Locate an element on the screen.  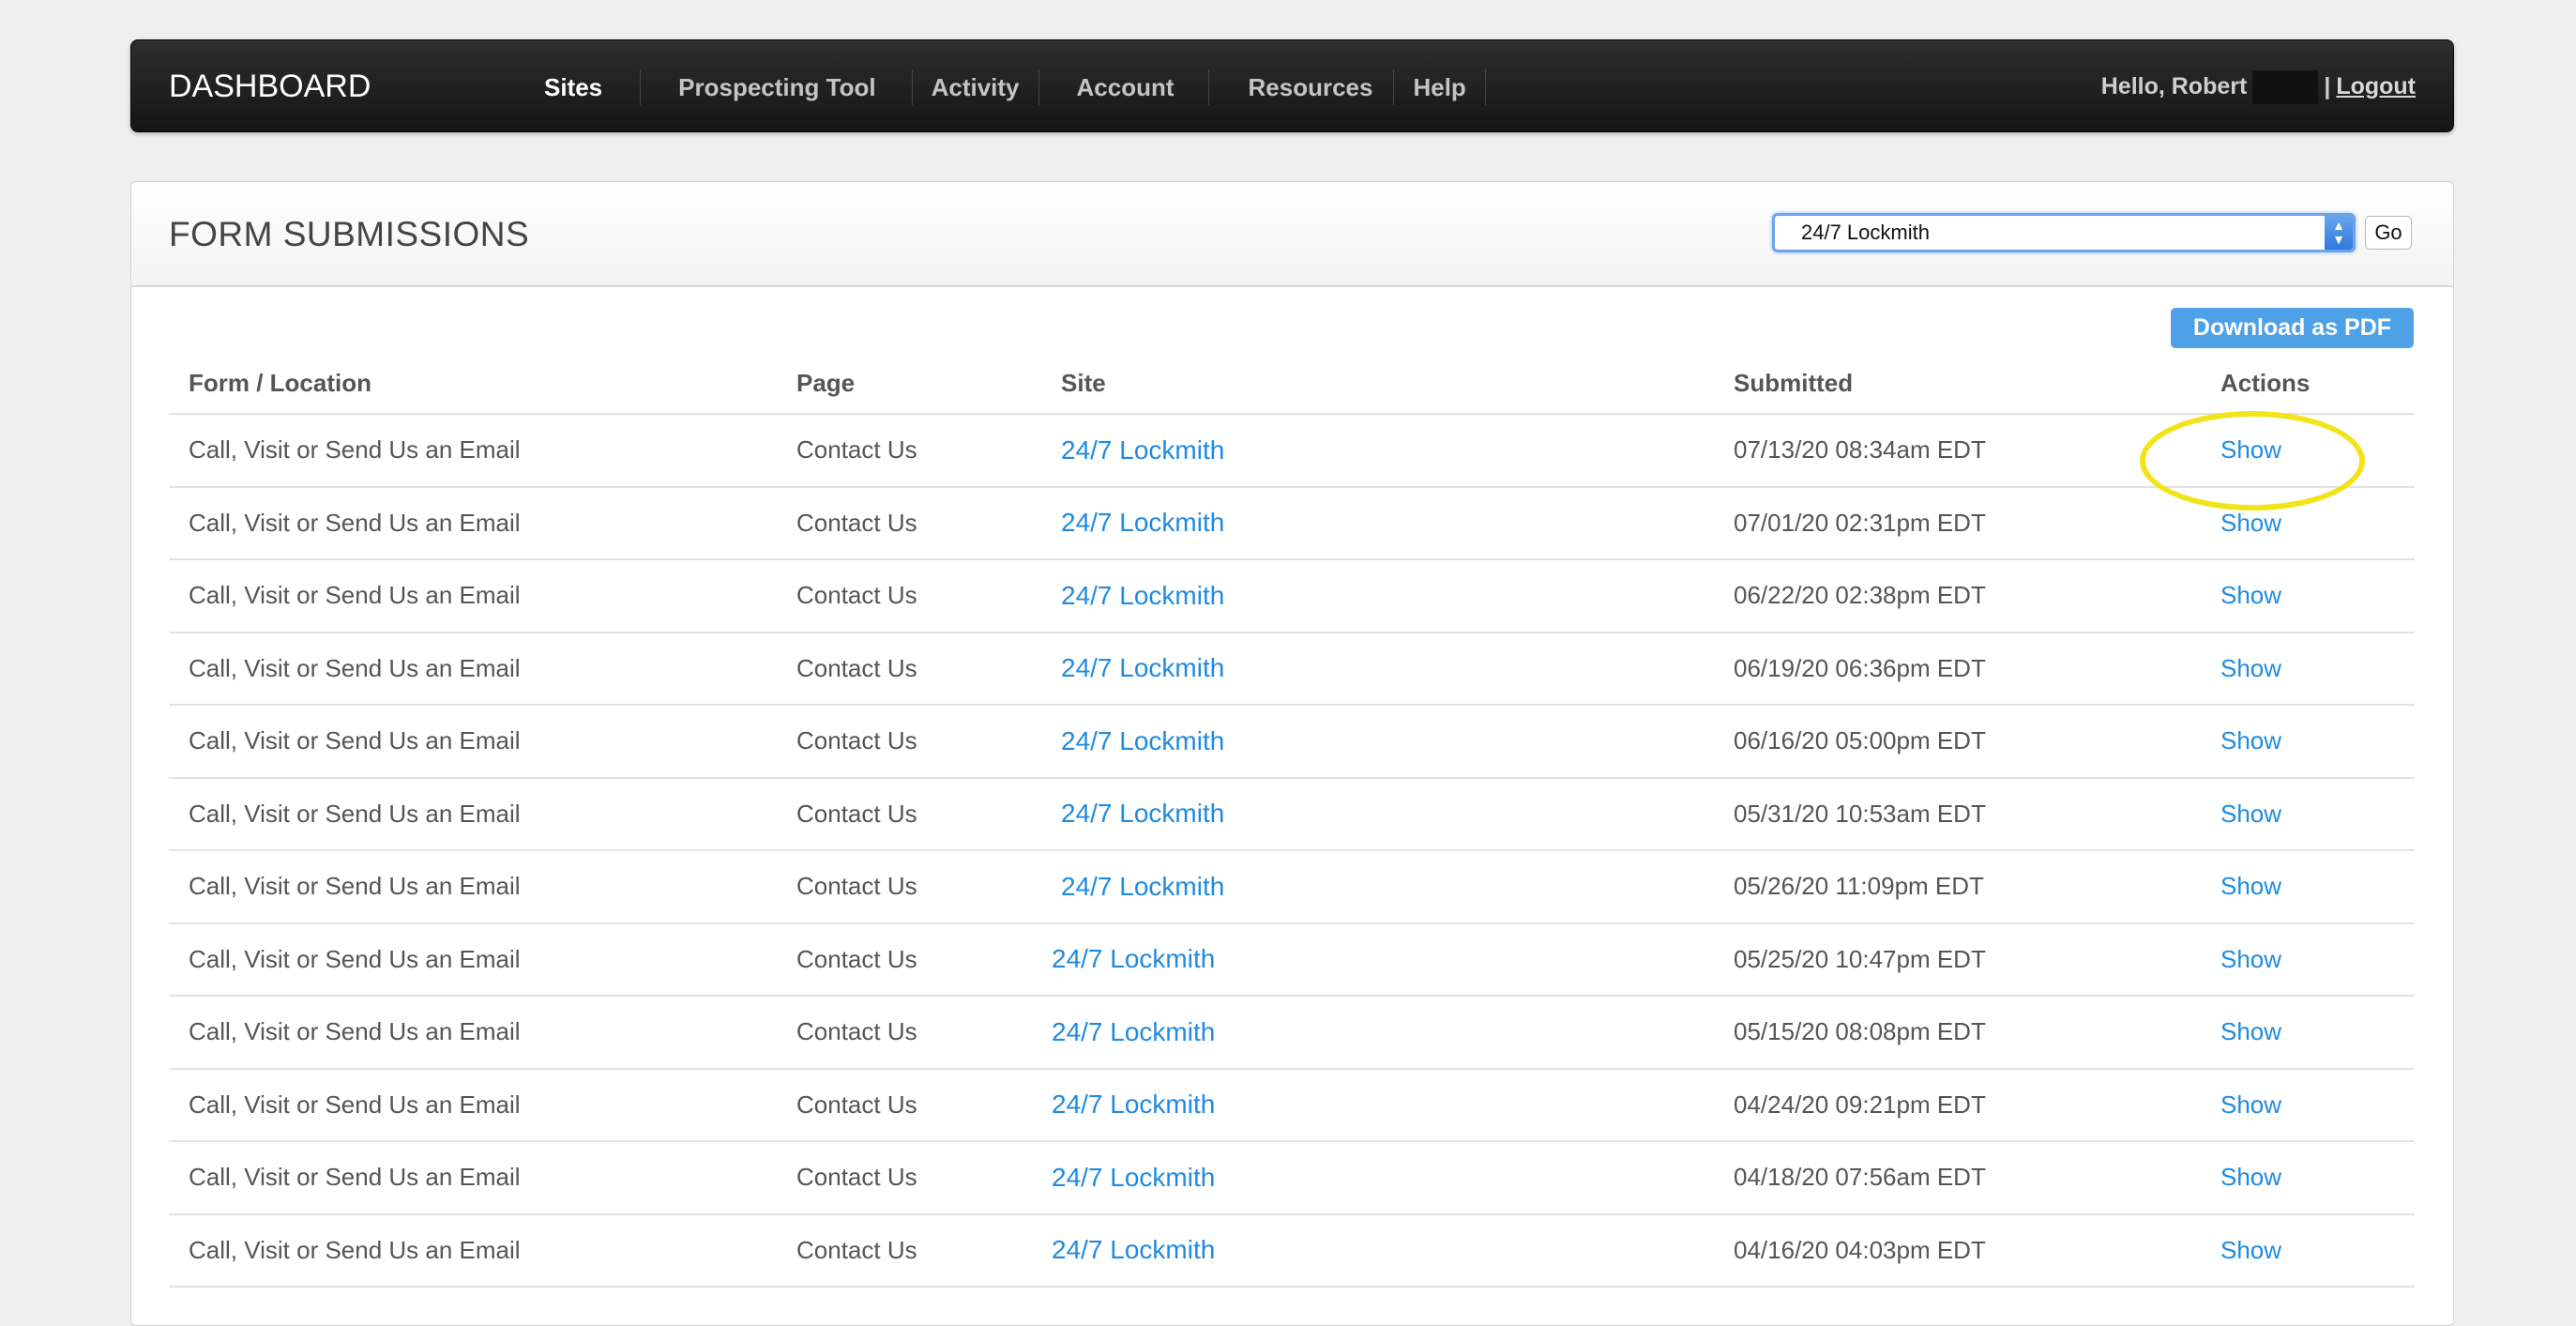
download-pdf-button: Download as PDF is located at coordinates (2292, 328).